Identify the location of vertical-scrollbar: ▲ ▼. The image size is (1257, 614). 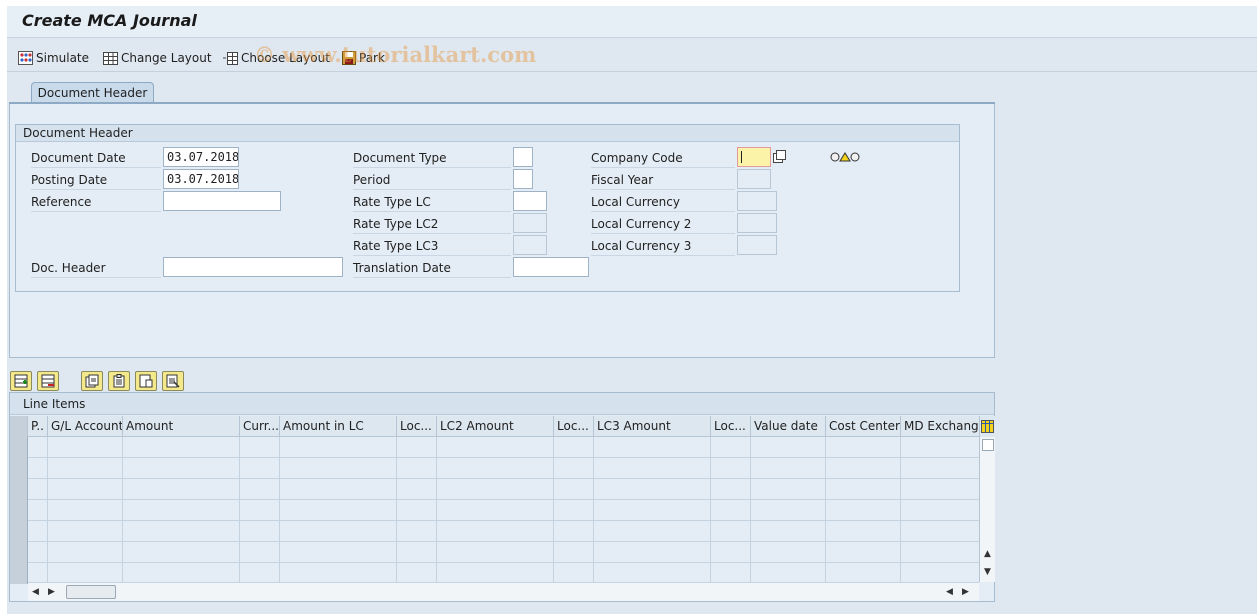
(987, 509).